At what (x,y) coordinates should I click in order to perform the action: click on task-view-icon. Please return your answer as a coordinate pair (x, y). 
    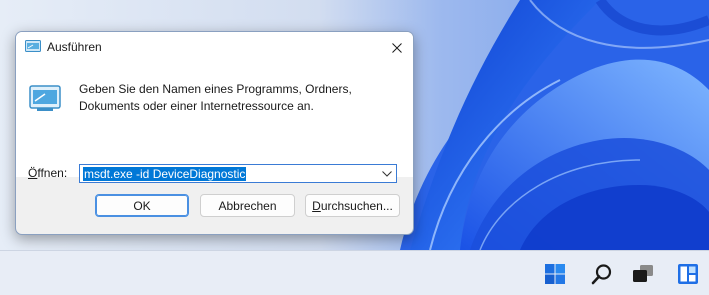
    Looking at the image, I should click on (643, 273).